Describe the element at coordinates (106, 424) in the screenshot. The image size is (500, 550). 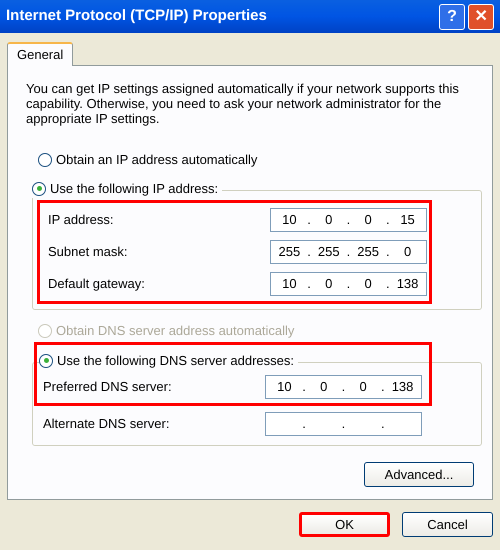
I see `field-label: Alternate DNS server:` at that location.